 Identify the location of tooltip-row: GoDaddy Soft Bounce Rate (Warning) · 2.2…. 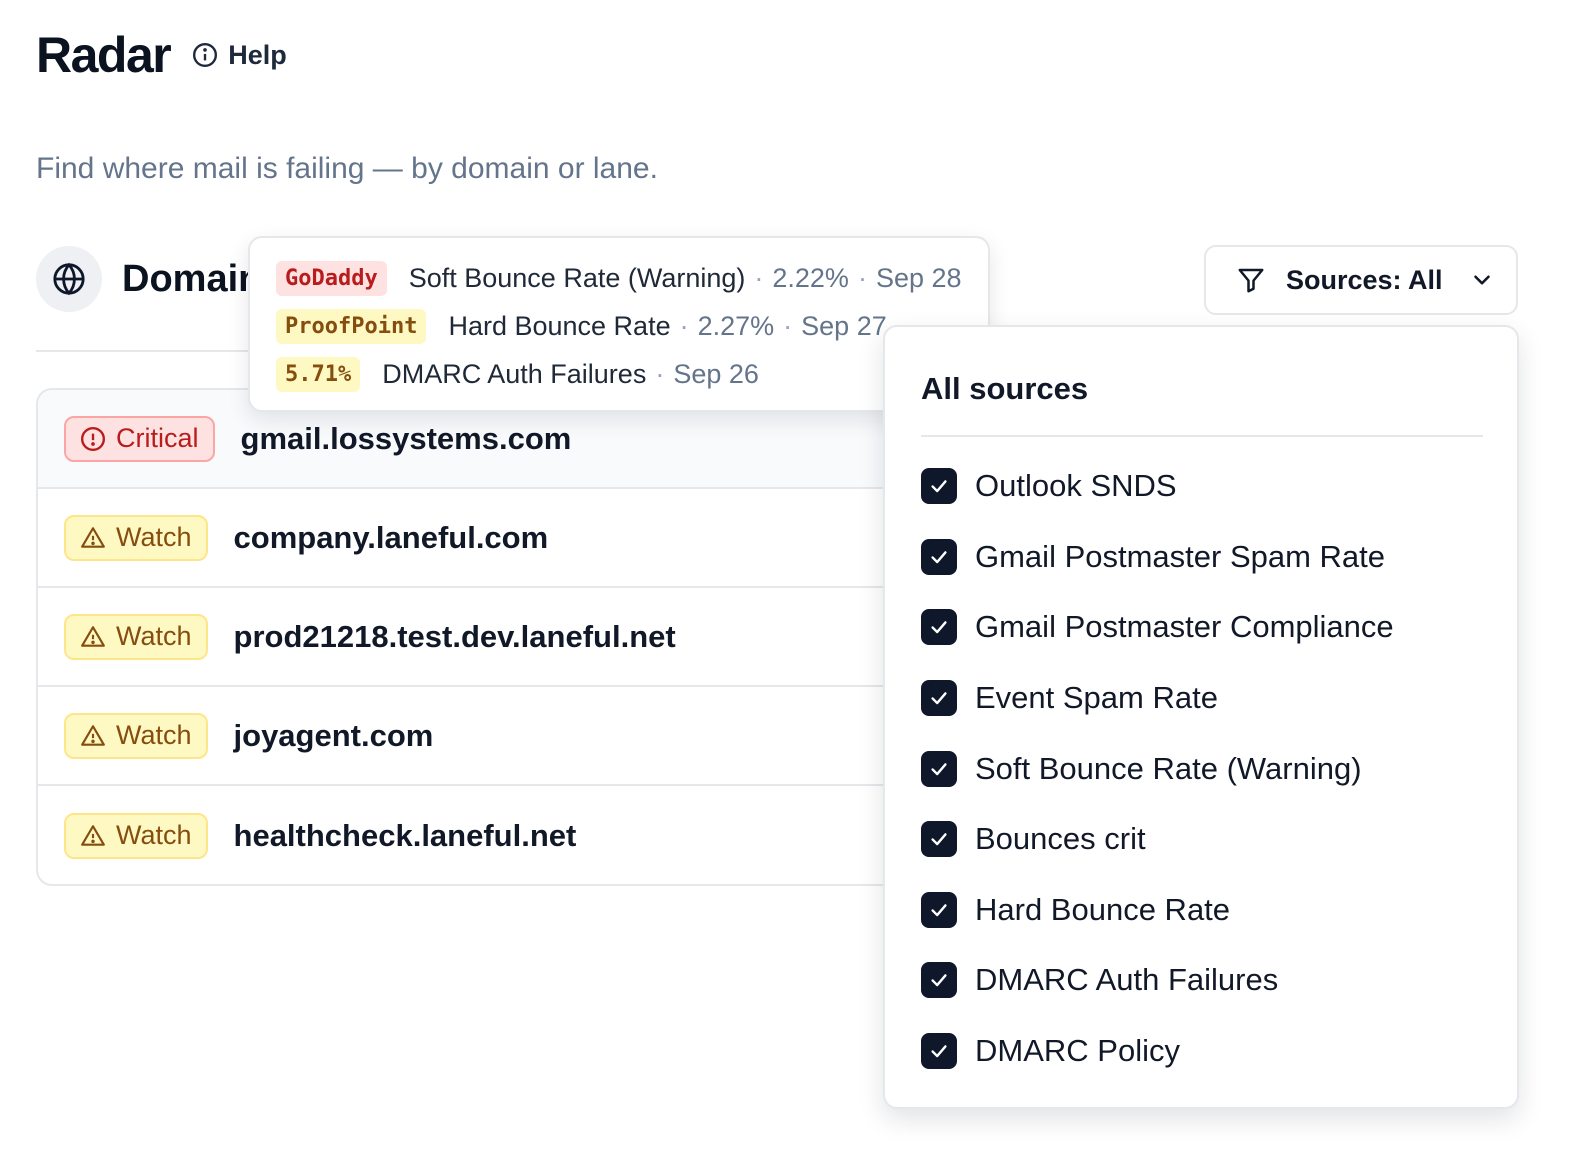
(619, 278).